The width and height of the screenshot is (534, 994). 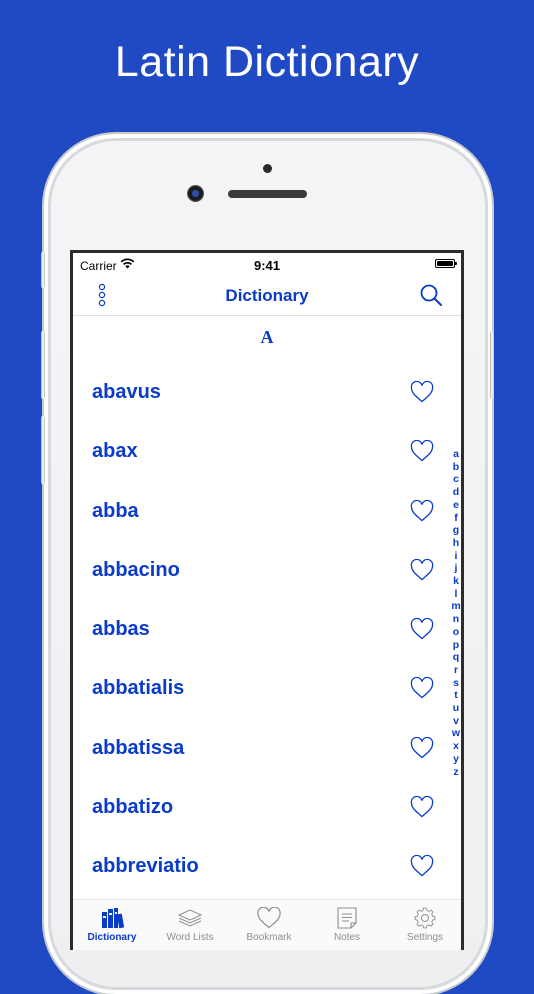 What do you see at coordinates (136, 570) in the screenshot?
I see `word-label: abbacino` at bounding box center [136, 570].